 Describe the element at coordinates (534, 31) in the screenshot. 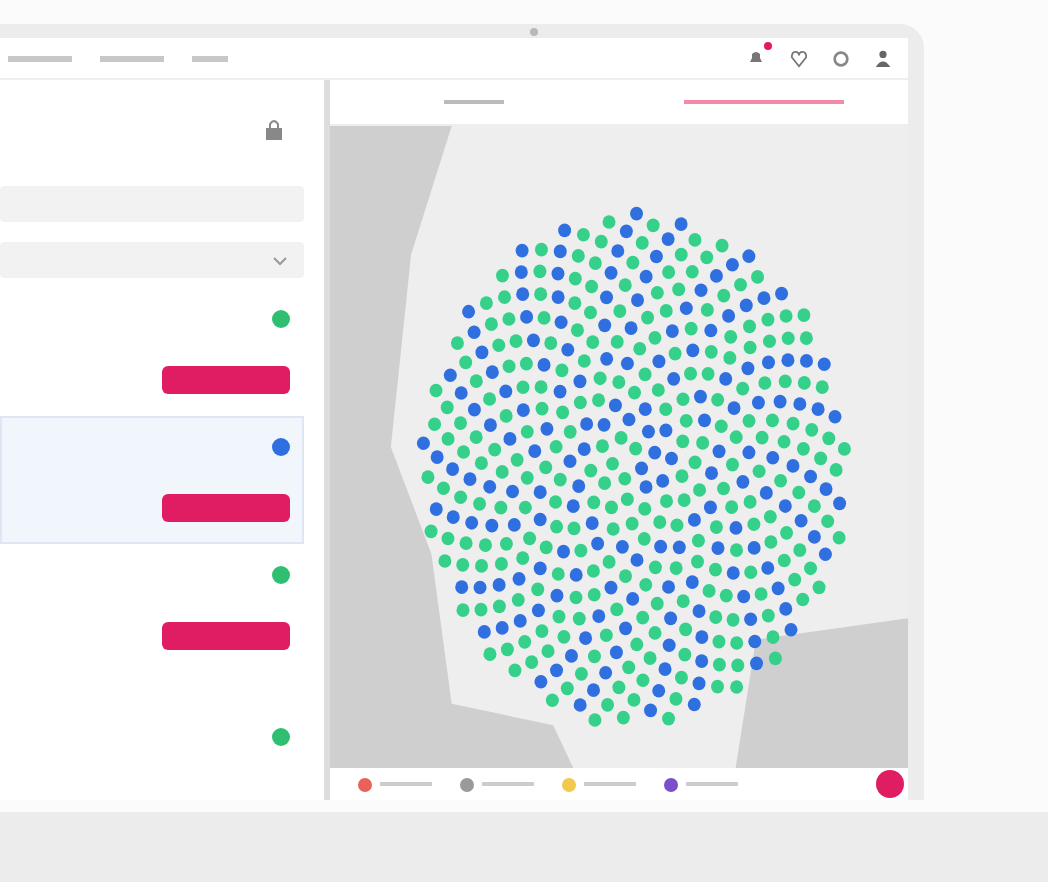

I see `camera-icon` at that location.